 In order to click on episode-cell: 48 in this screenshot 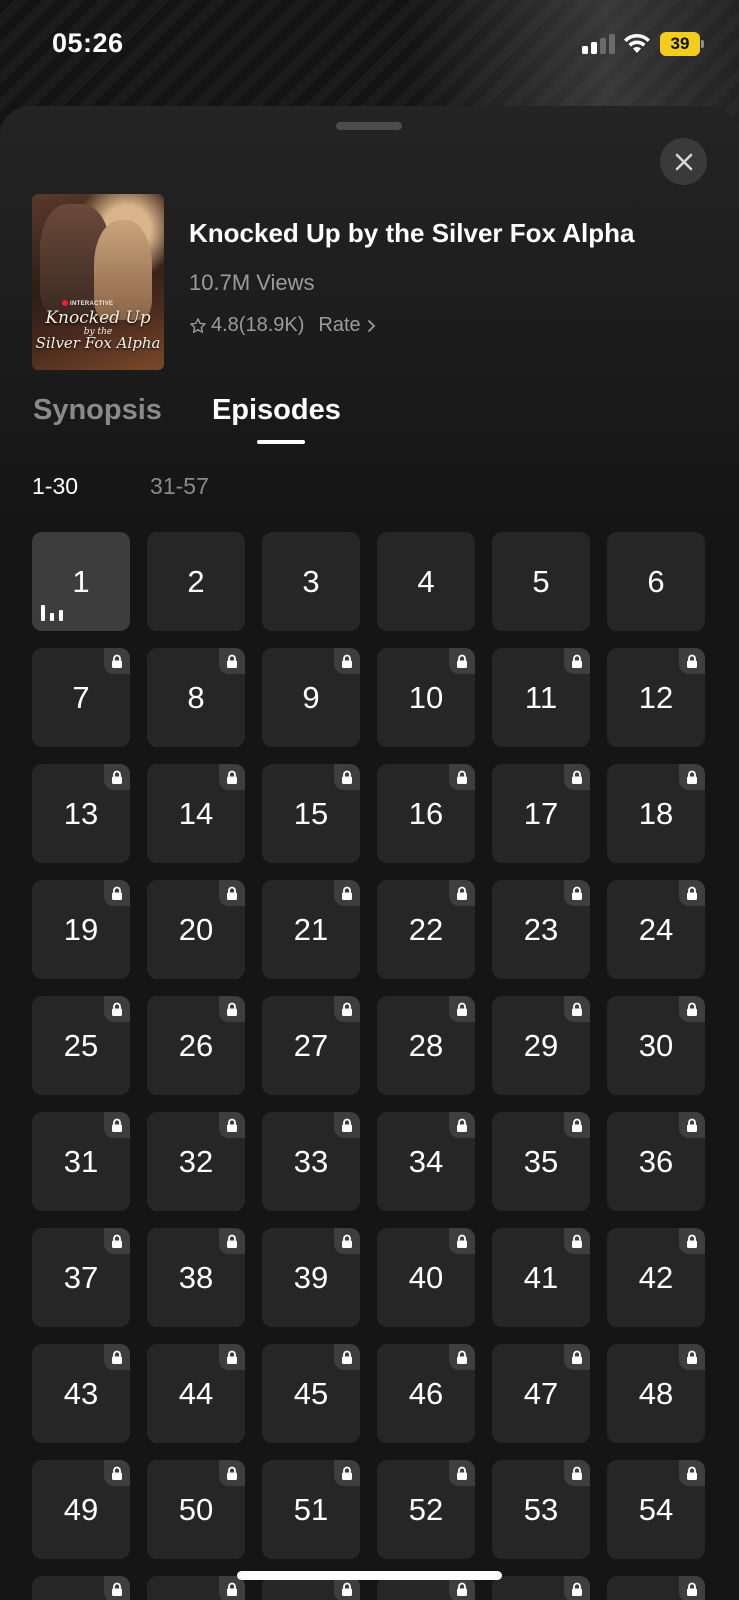, I will do `click(656, 1393)`.